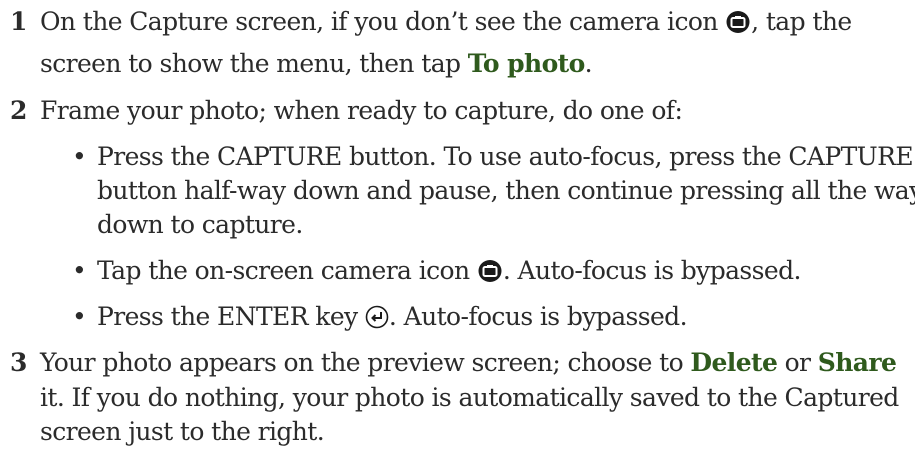 The width and height of the screenshot is (915, 464). I want to click on step-3-or: or, so click(797, 362).